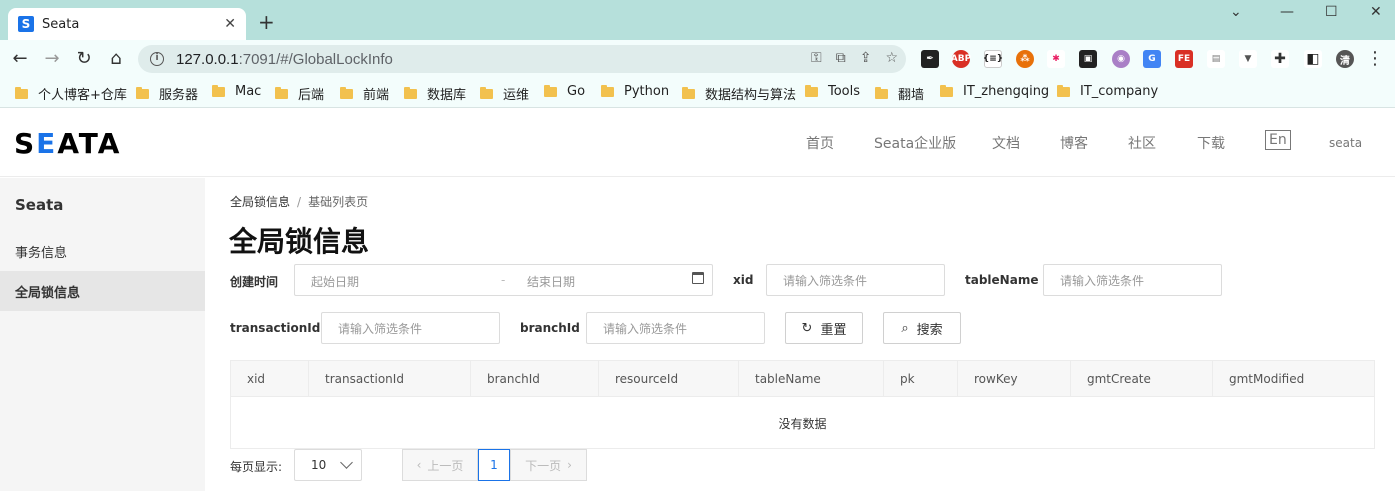  I want to click on screenshot-extension-icon: ▤, so click(1216, 59).